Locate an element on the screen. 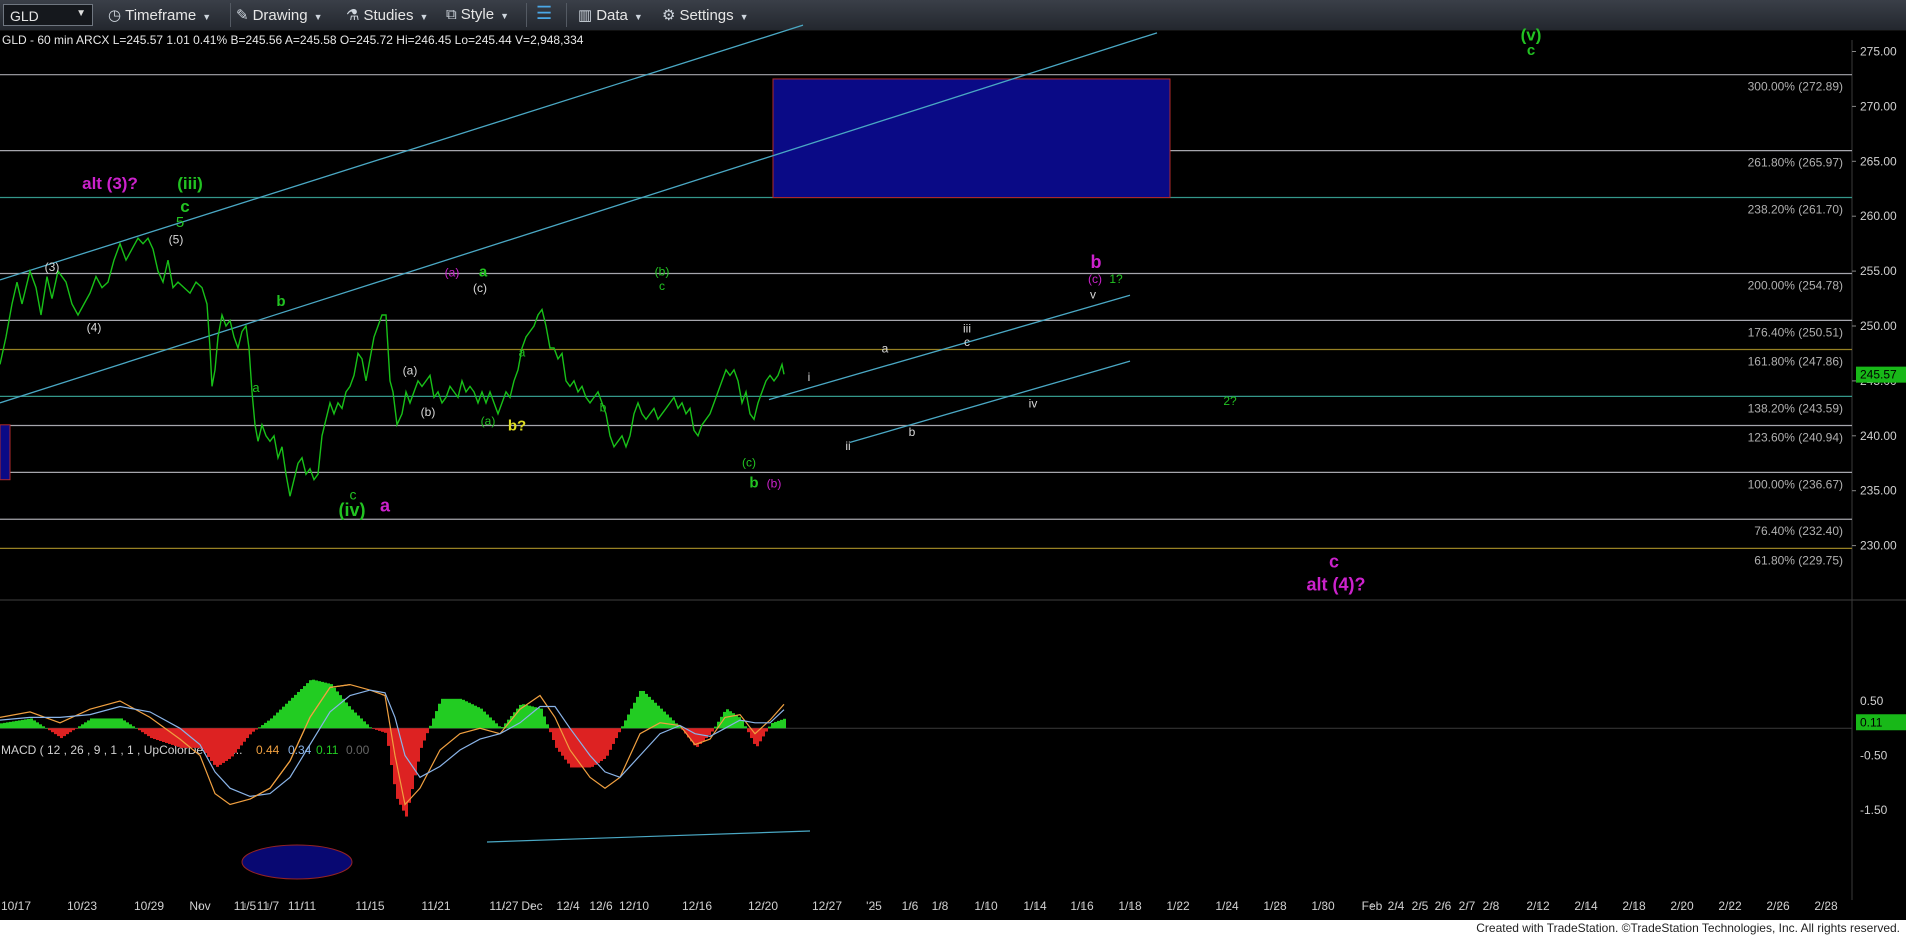 The width and height of the screenshot is (1906, 937). y-tick-label: 270.00 is located at coordinates (1878, 106).